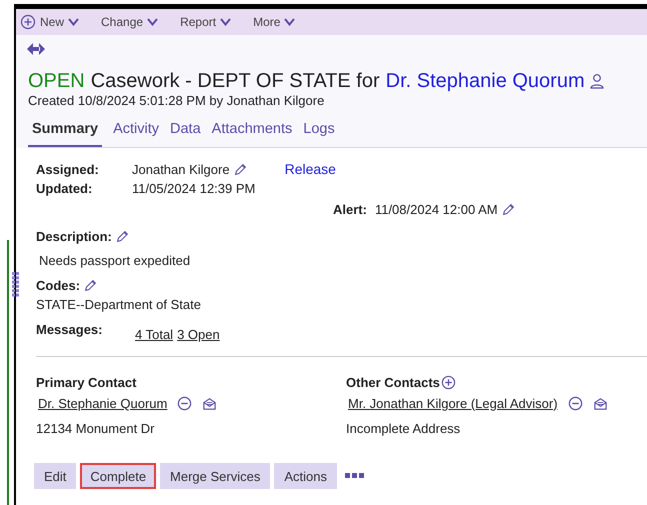  What do you see at coordinates (436, 209) in the screenshot?
I see `alert-value: 11/08/2024 12:00 AM` at bounding box center [436, 209].